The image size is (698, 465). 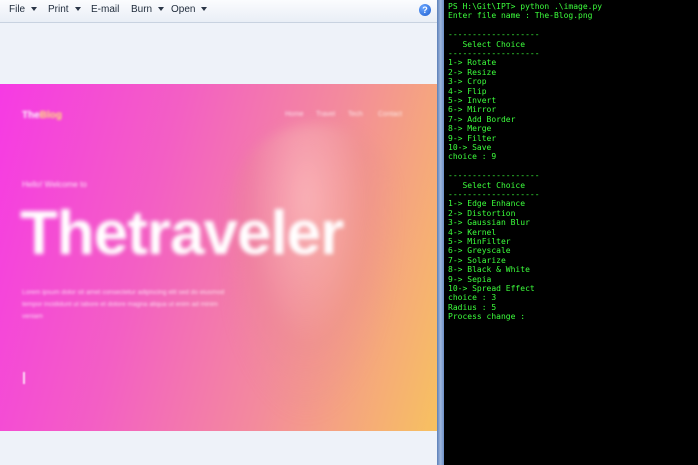 I want to click on terminal-line: 9-> Filter, so click(x=472, y=138).